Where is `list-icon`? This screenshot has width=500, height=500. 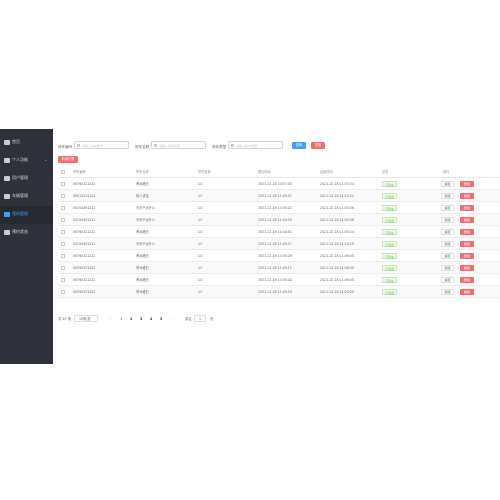
list-icon is located at coordinates (7, 214).